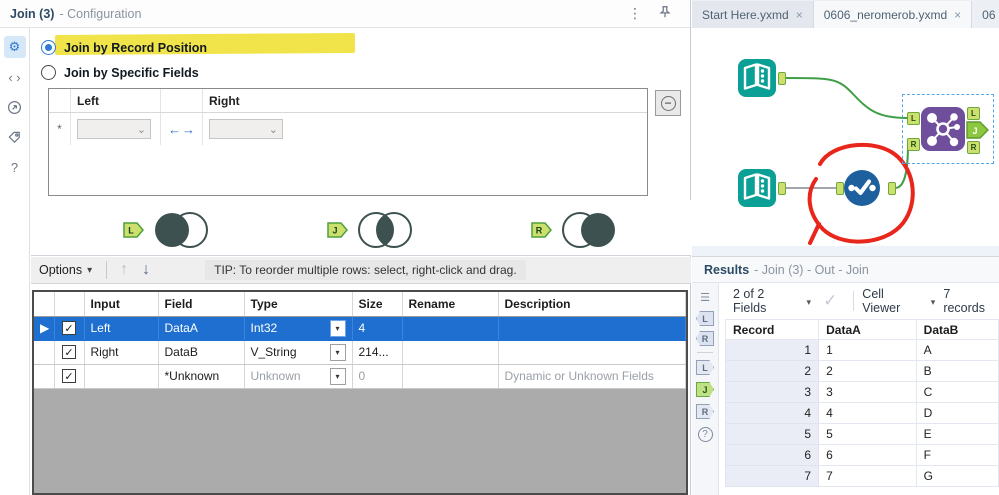 This screenshot has width=999, height=495. Describe the element at coordinates (48, 72) in the screenshot. I see `radio-button-unselected` at that location.